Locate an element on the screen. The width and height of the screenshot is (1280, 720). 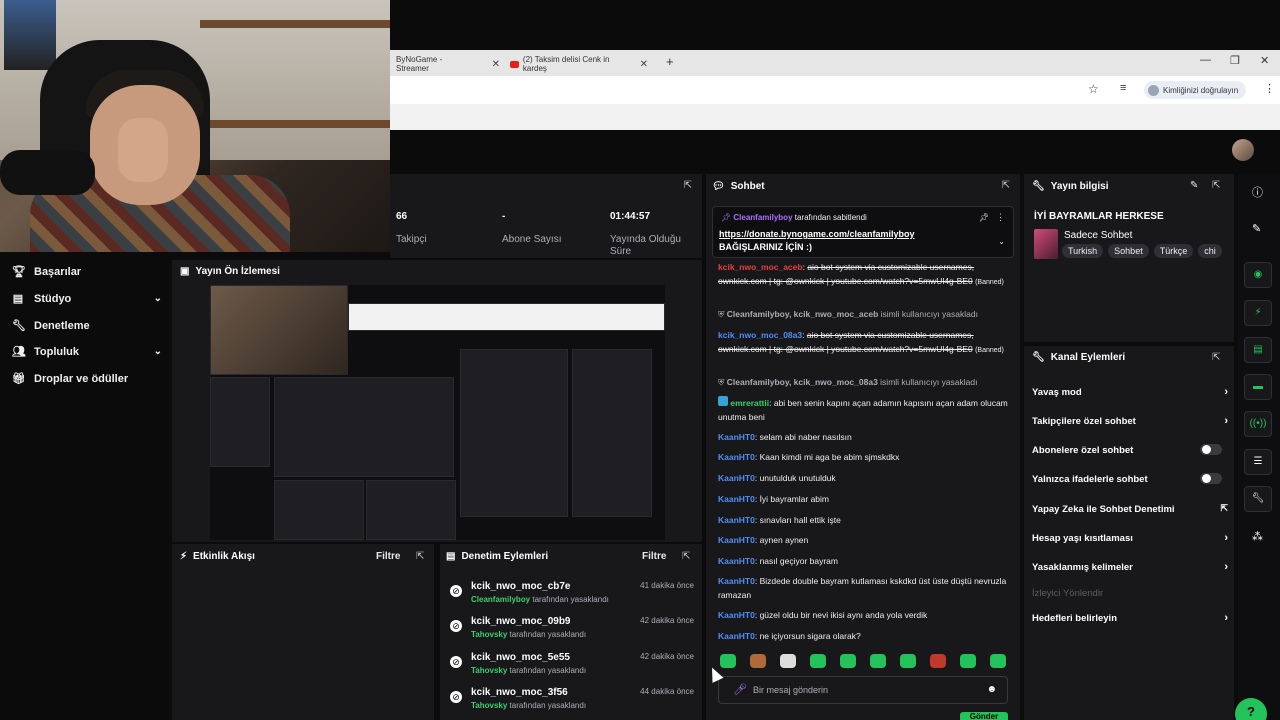
reading-list-icon: ≡ is located at coordinates (1123, 88).